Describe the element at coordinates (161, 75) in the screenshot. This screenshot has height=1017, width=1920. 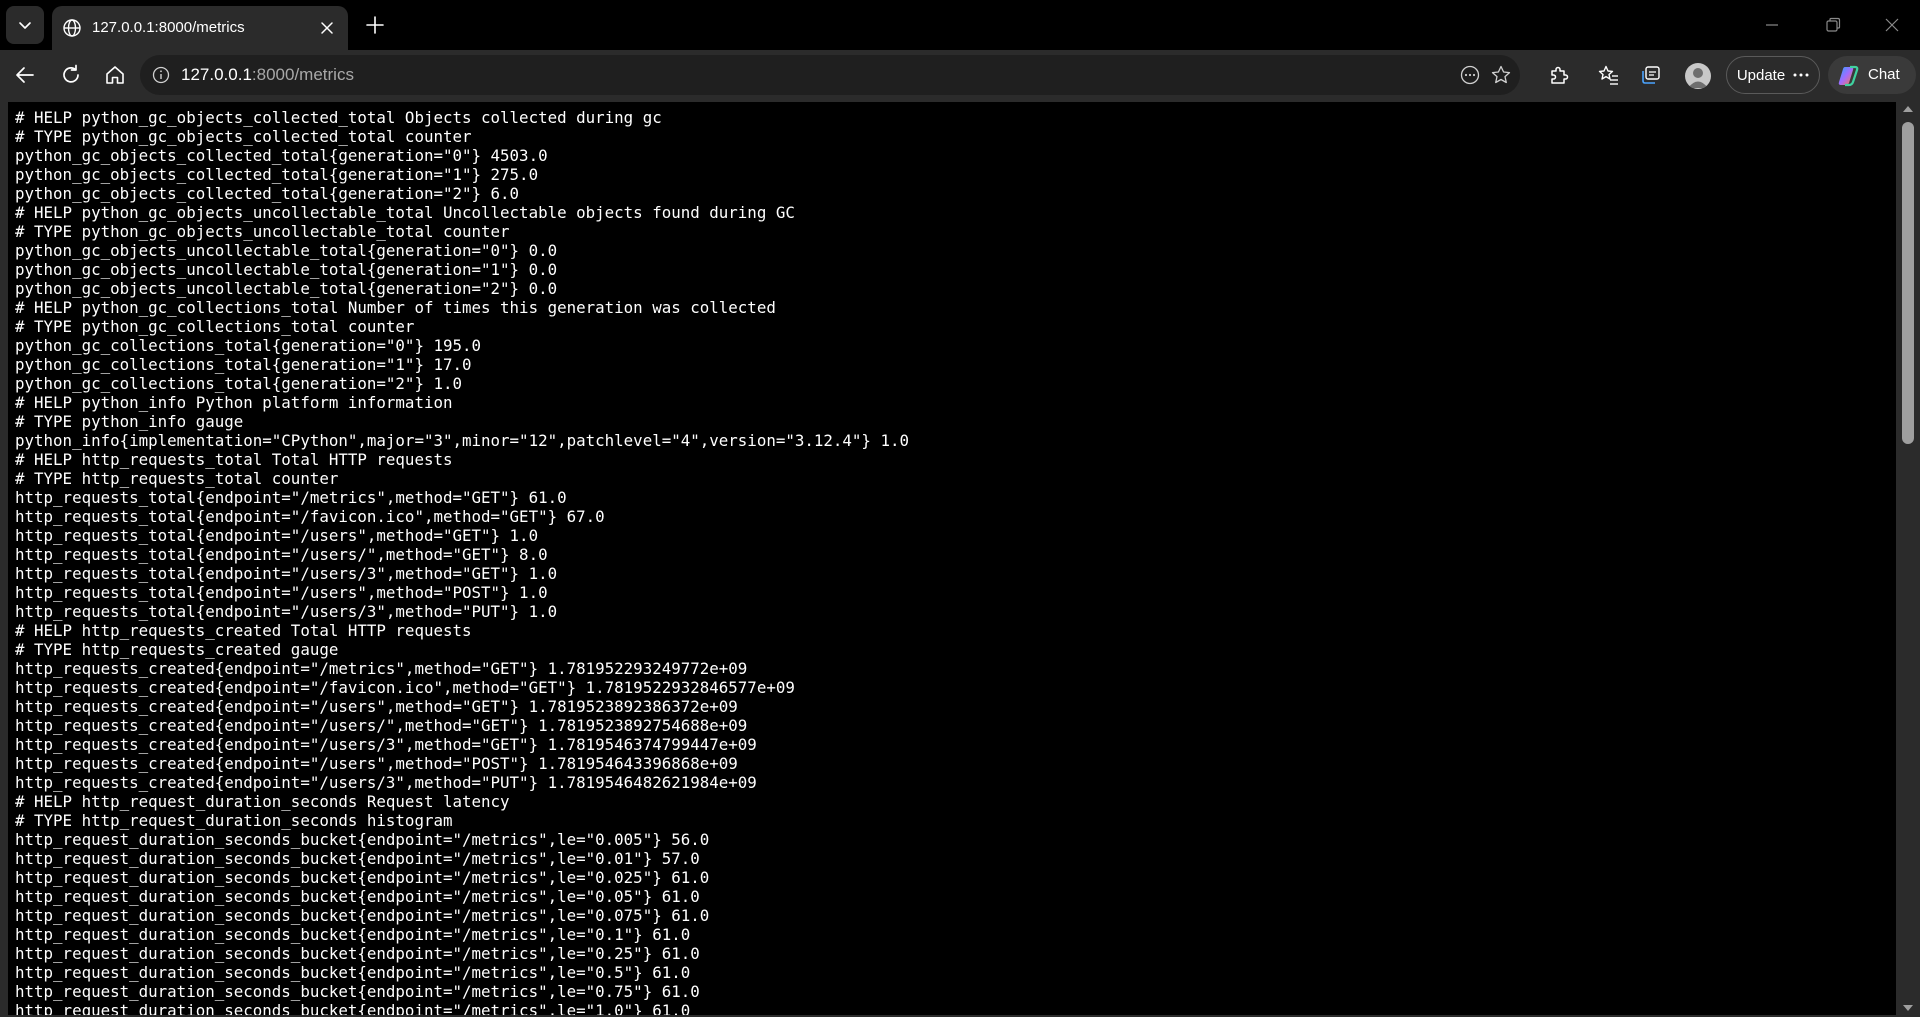
I see `info-icon` at that location.